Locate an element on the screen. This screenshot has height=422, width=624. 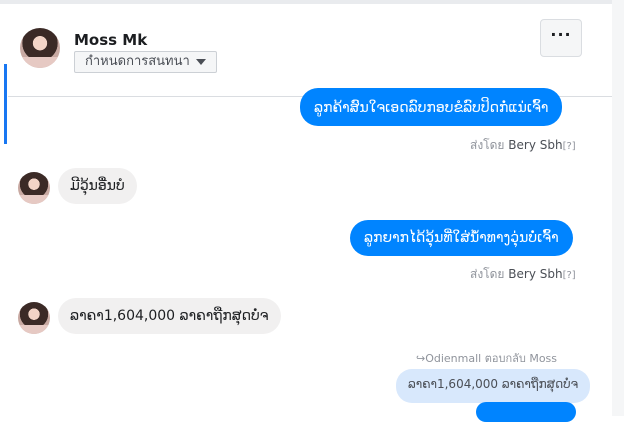
reply-quoted-message: ລາຄາ1,604,000 ລາຄາຖືກສຸດບໍ່ຈ is located at coordinates (493, 386).